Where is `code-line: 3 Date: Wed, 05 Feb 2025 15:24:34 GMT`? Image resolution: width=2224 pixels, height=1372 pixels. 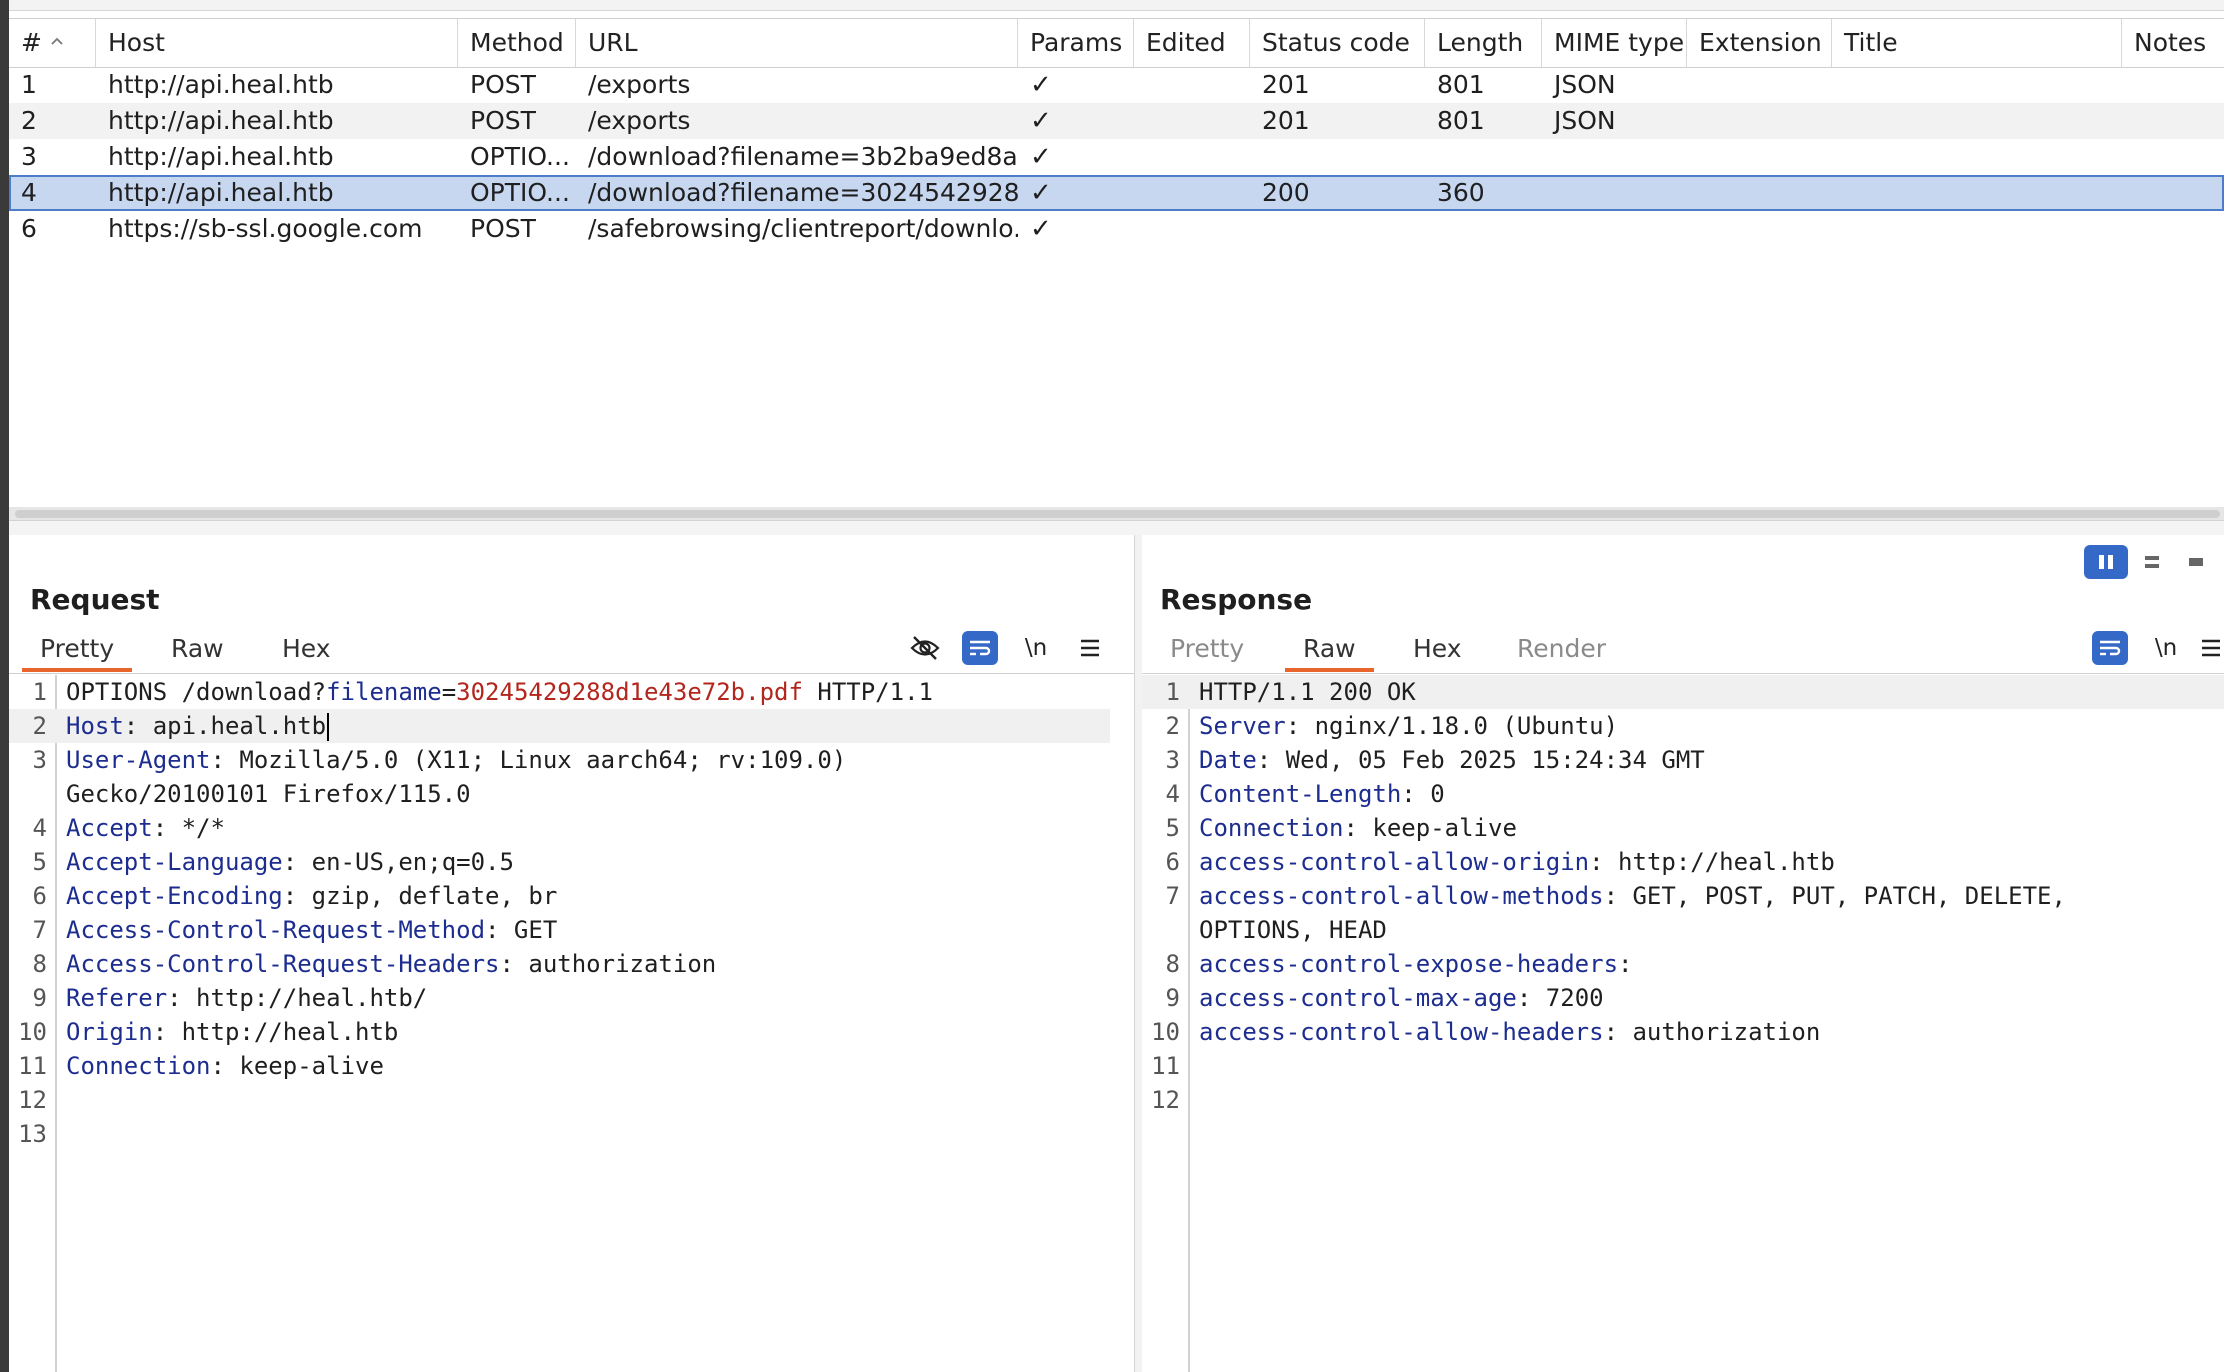 code-line: 3 Date: Wed, 05 Feb 2025 15:24:34 GMT is located at coordinates (1435, 760).